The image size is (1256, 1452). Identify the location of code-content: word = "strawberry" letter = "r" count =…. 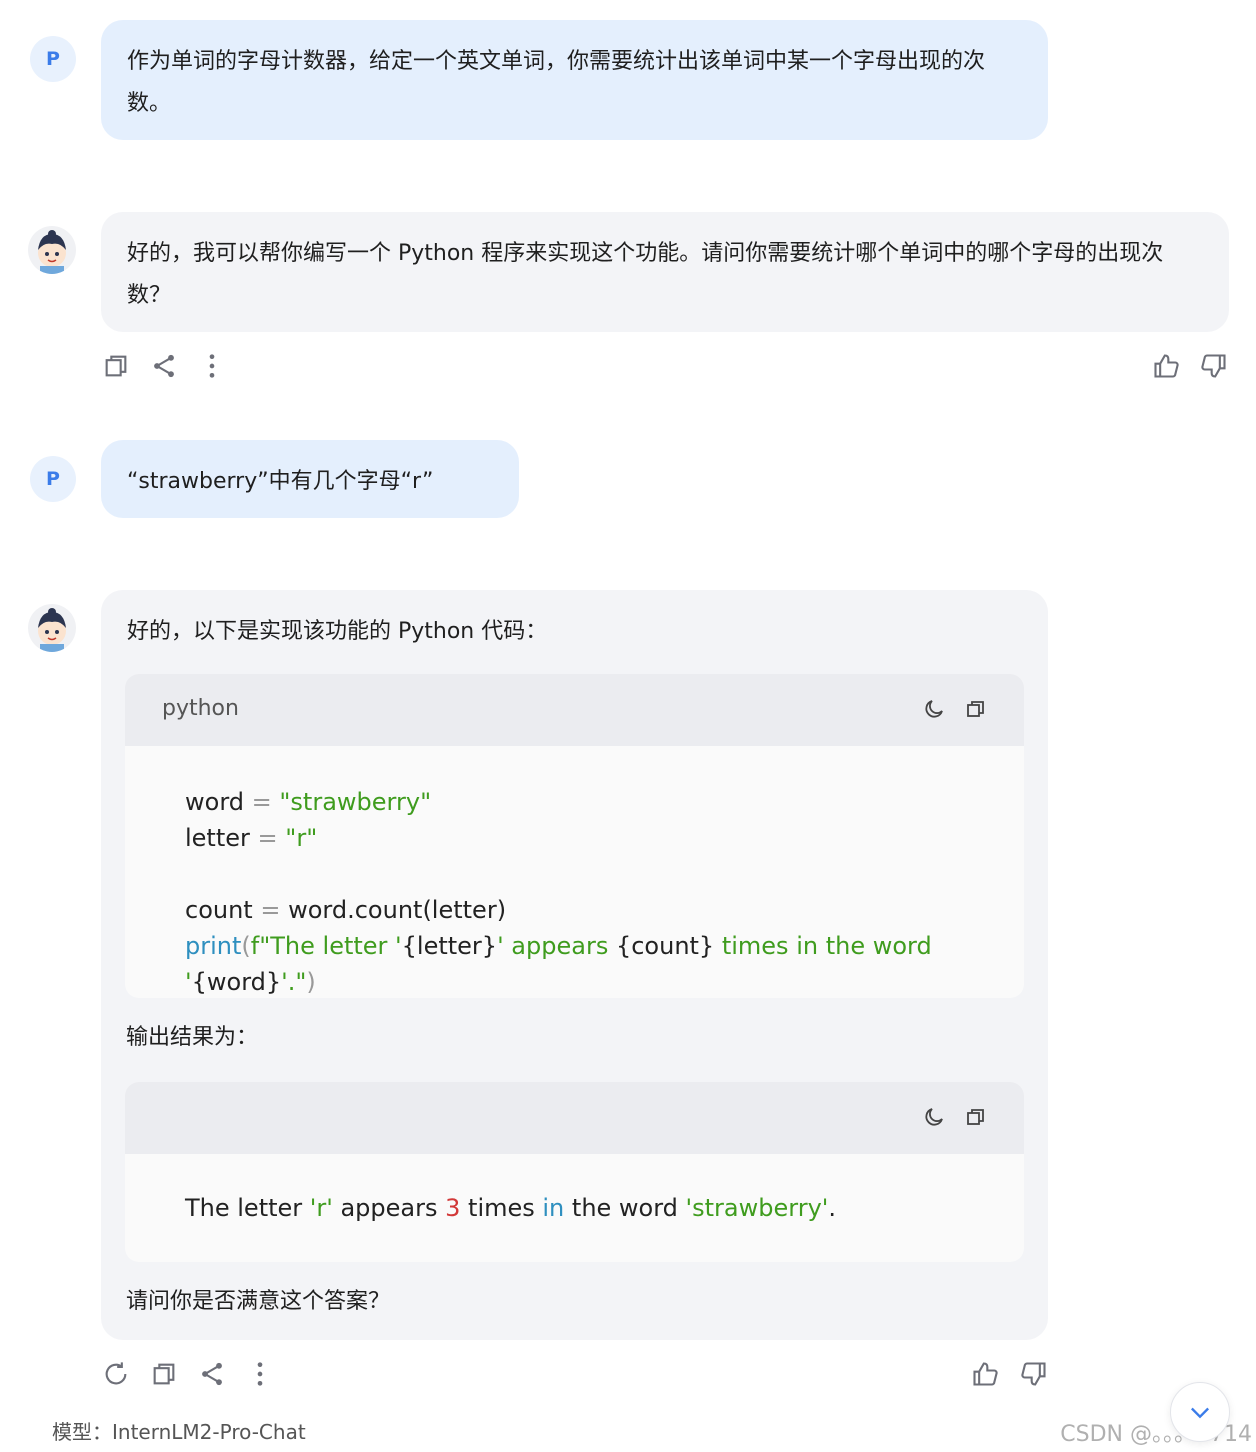
(574, 872).